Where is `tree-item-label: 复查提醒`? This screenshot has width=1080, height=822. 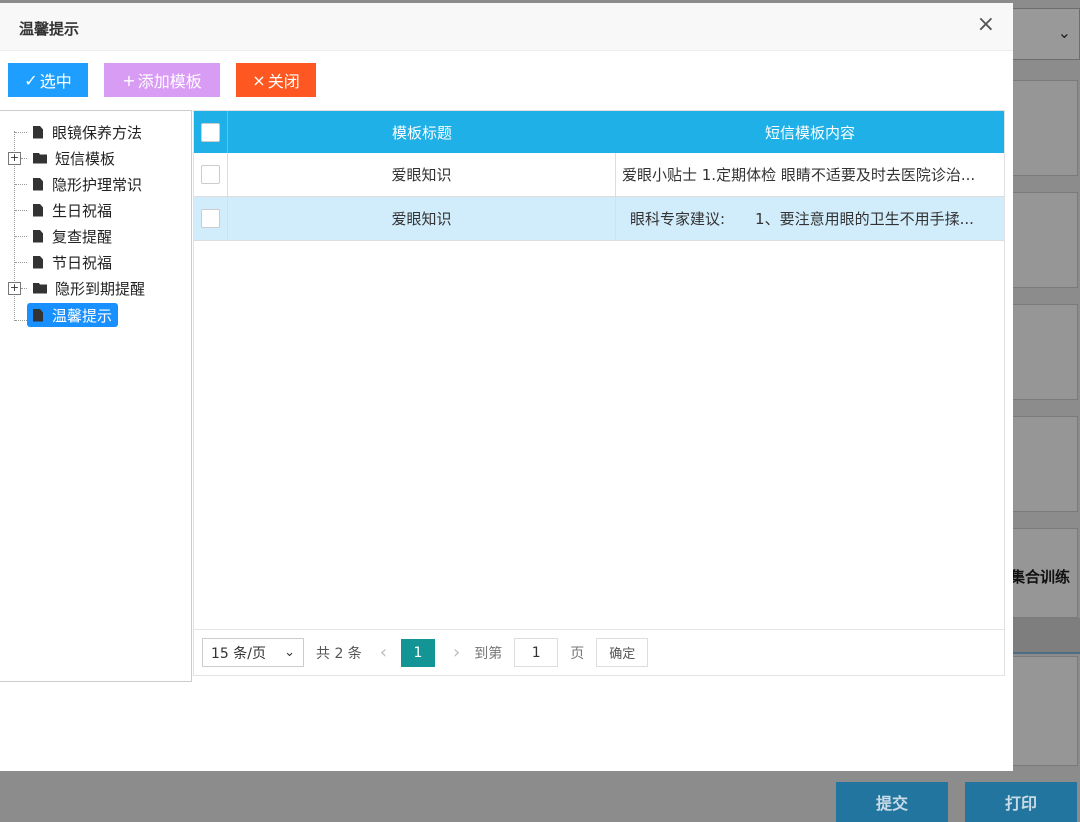
tree-item-label: 复查提醒 is located at coordinates (82, 236).